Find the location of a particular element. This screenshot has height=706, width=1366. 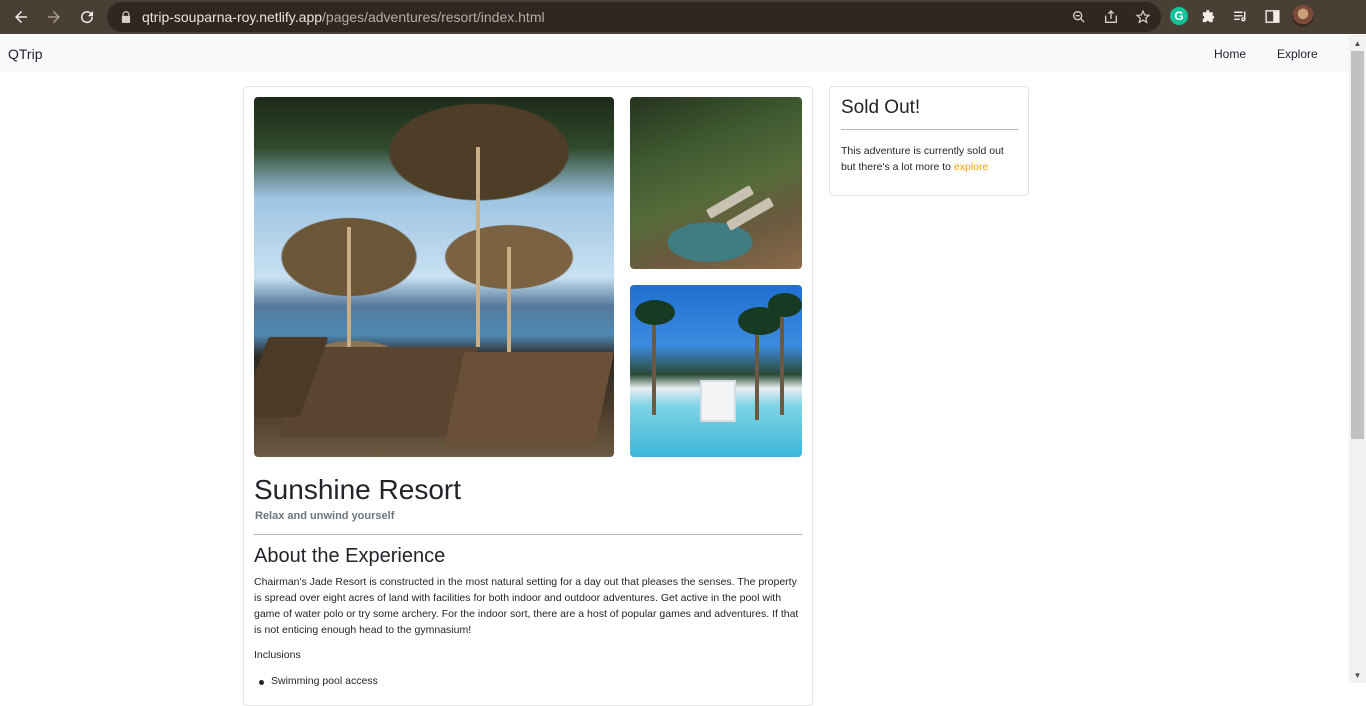

reservation-divider is located at coordinates (929, 129).